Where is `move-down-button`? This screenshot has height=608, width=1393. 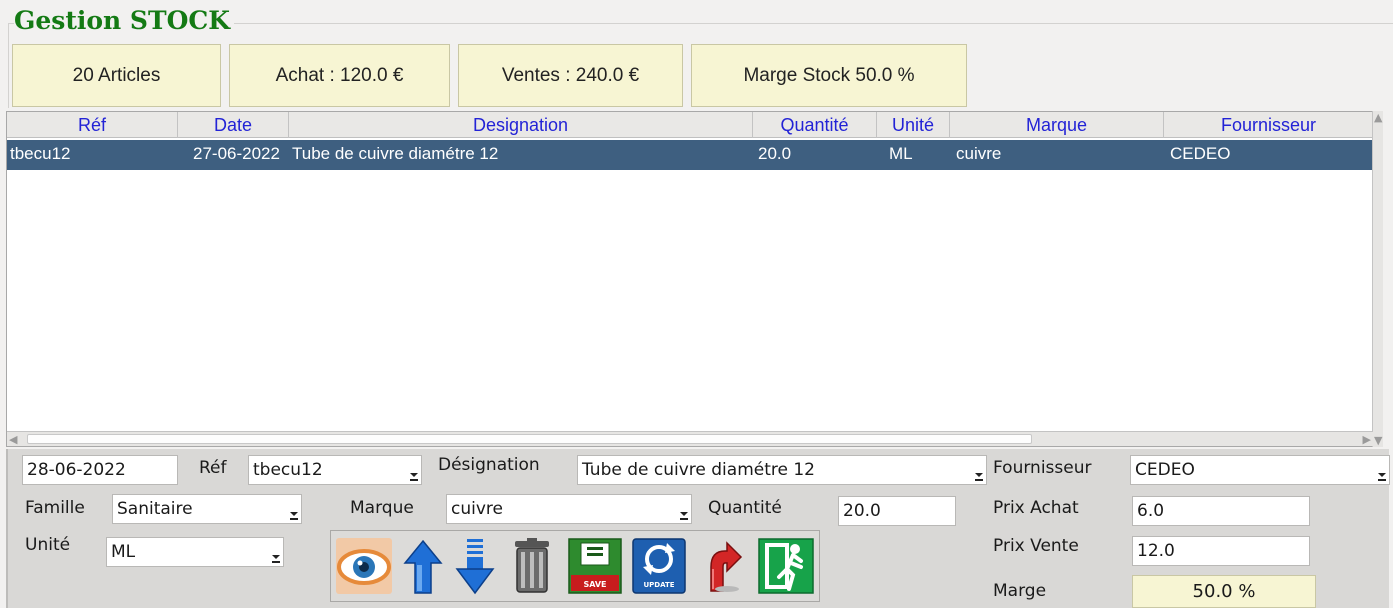 move-down-button is located at coordinates (475, 566).